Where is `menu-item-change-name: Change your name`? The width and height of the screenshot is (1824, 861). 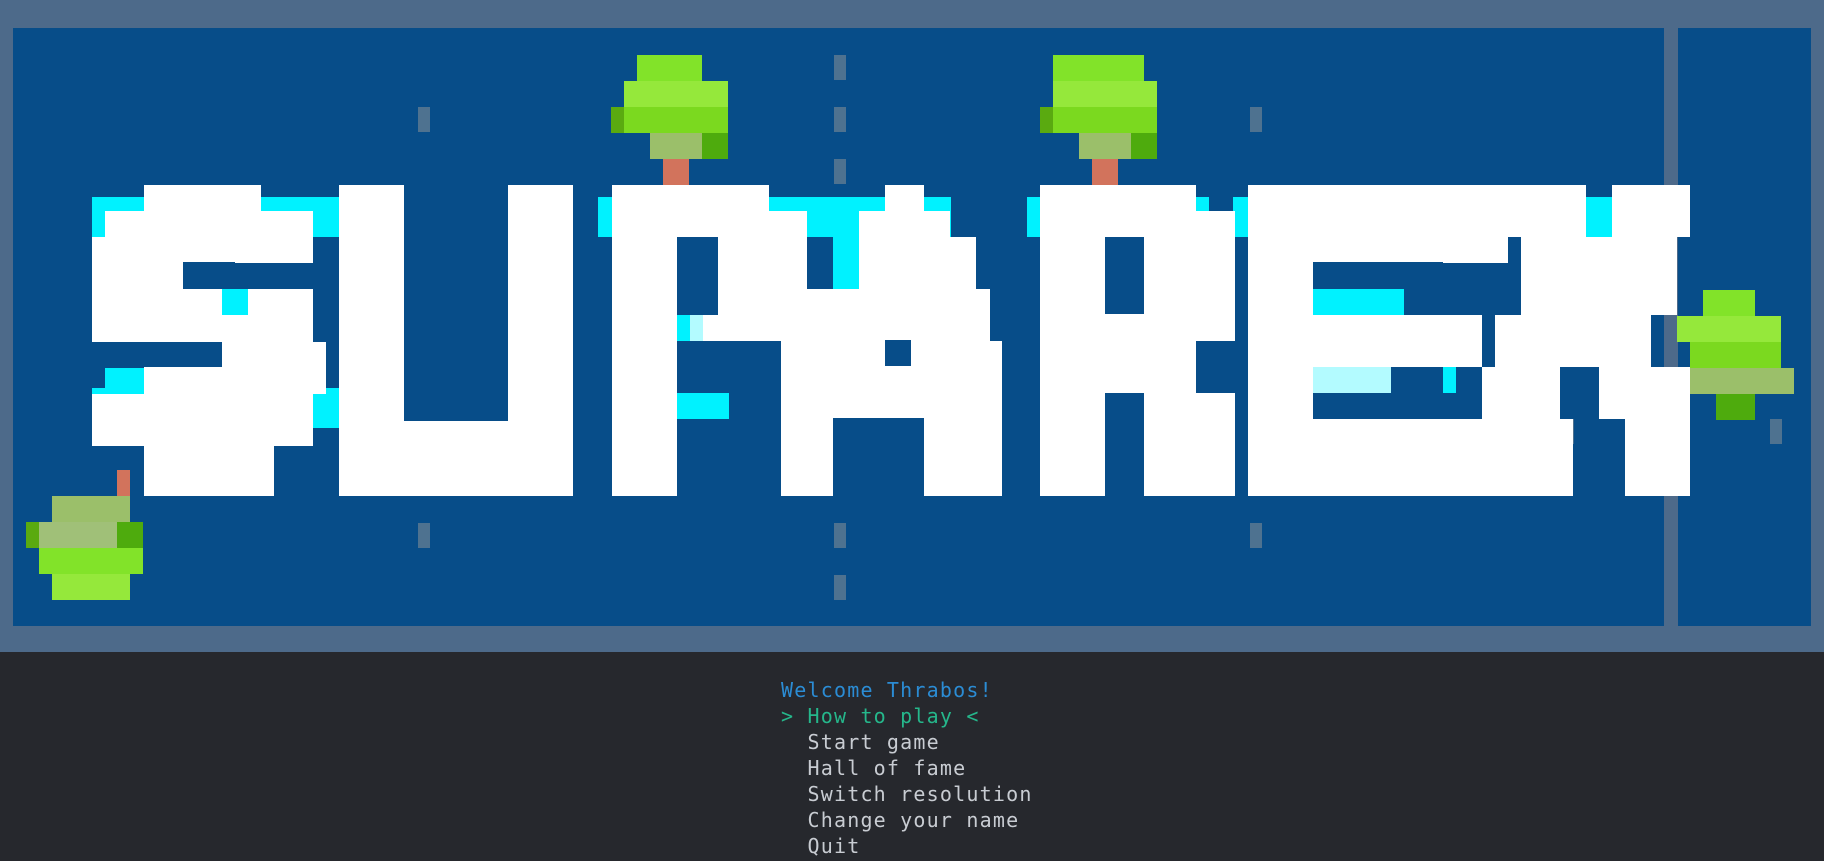 menu-item-change-name: Change your name is located at coordinates (907, 820).